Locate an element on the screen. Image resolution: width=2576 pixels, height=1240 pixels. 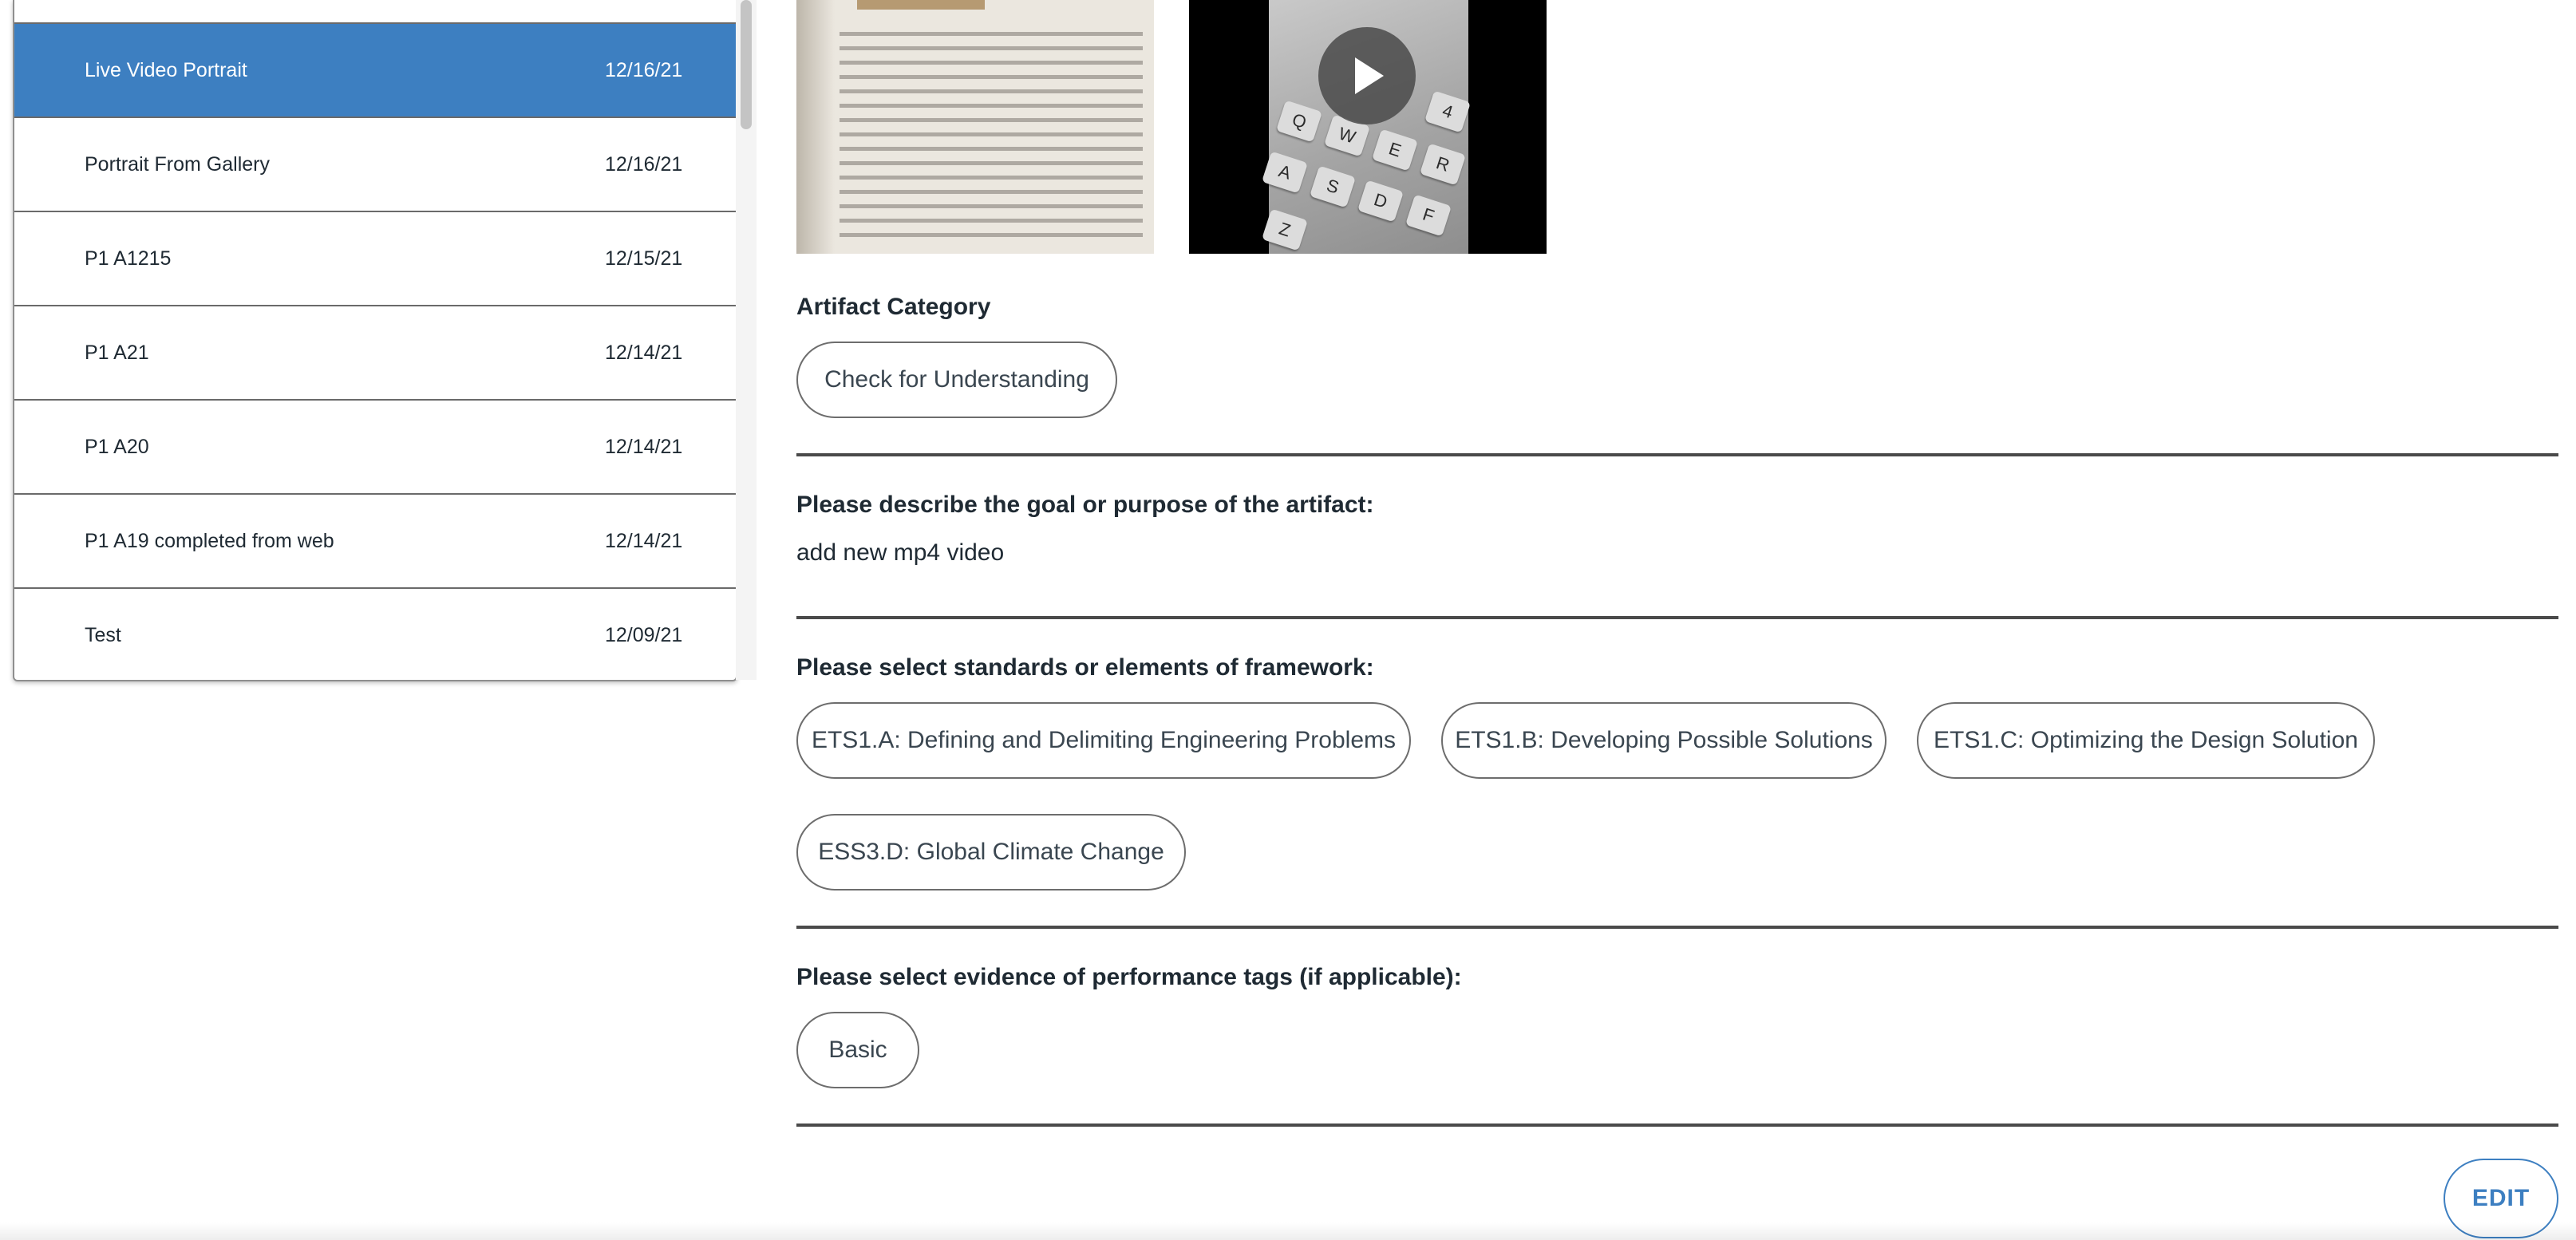
list-item-title: P1 A21 is located at coordinates (117, 352).